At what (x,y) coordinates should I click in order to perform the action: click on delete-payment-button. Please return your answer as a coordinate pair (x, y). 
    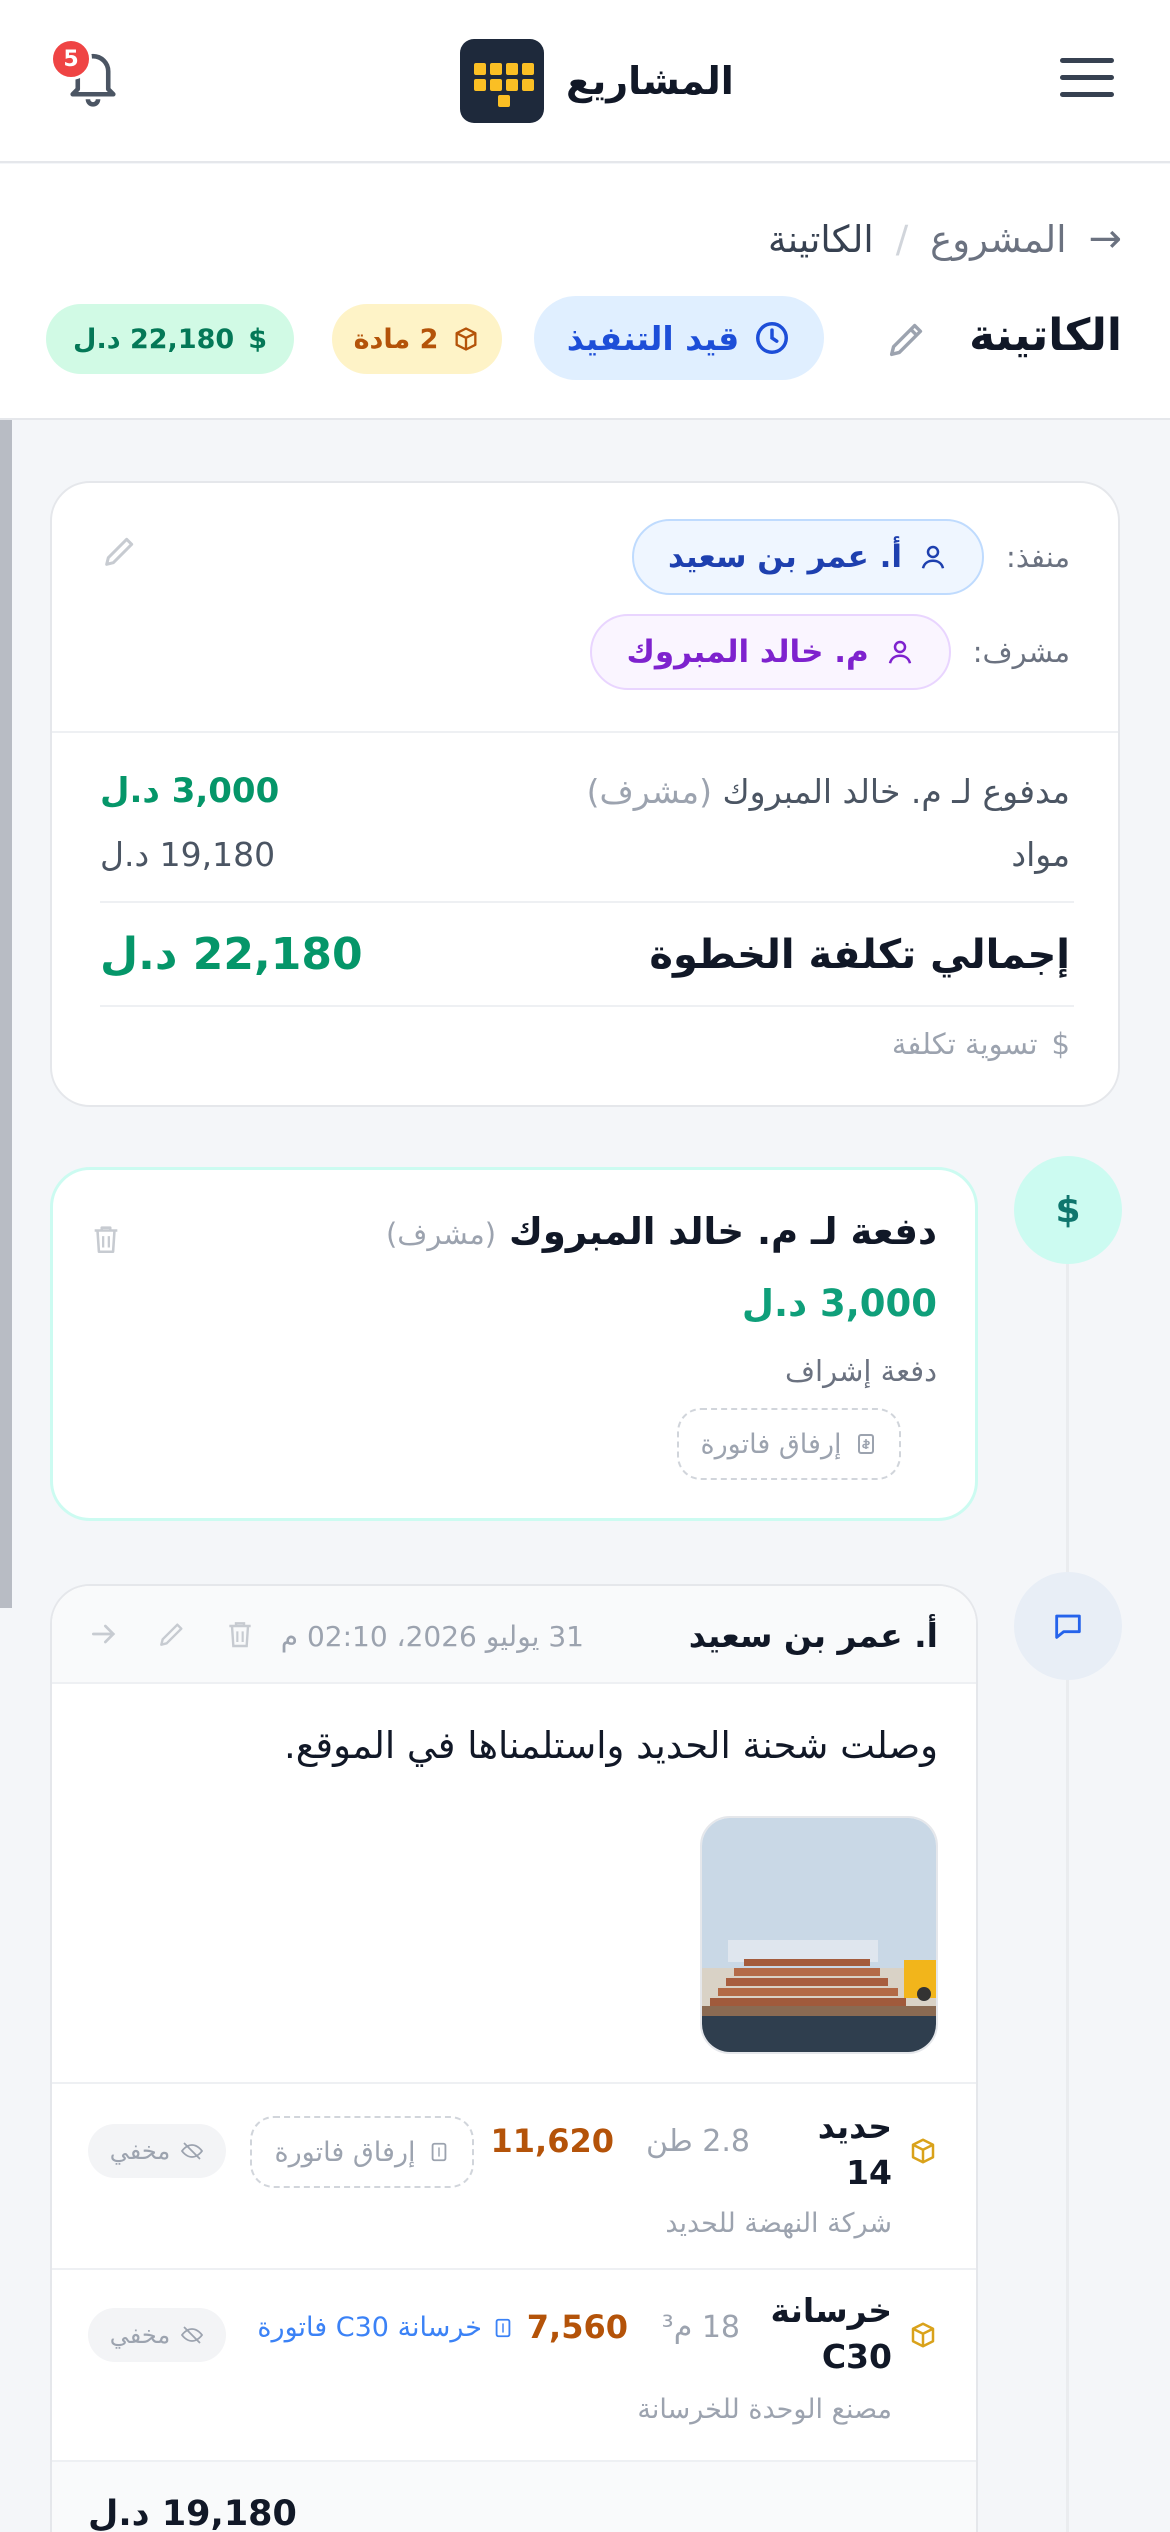
    Looking at the image, I should click on (106, 1241).